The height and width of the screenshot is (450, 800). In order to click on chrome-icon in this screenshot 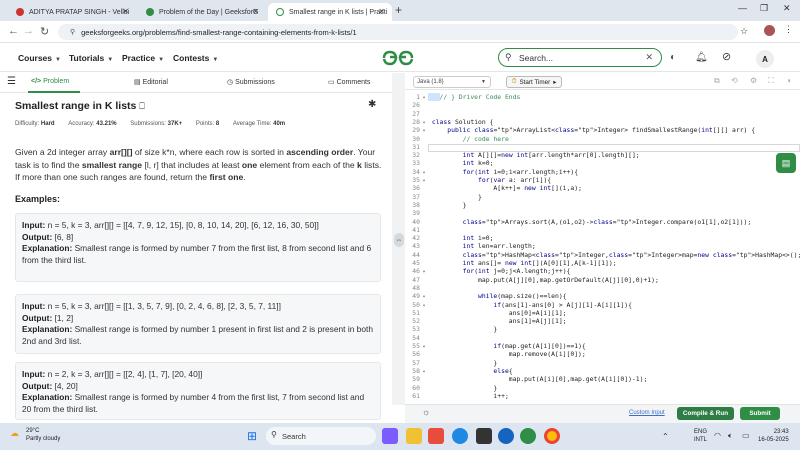, I will do `click(552, 436)`.